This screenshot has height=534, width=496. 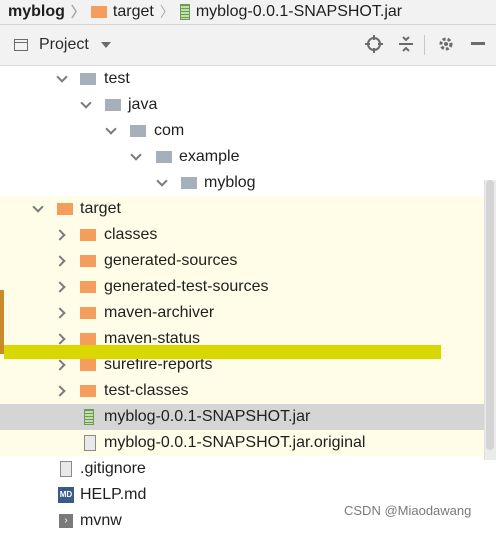 I want to click on tree-item-test: test, so click(x=248, y=79).